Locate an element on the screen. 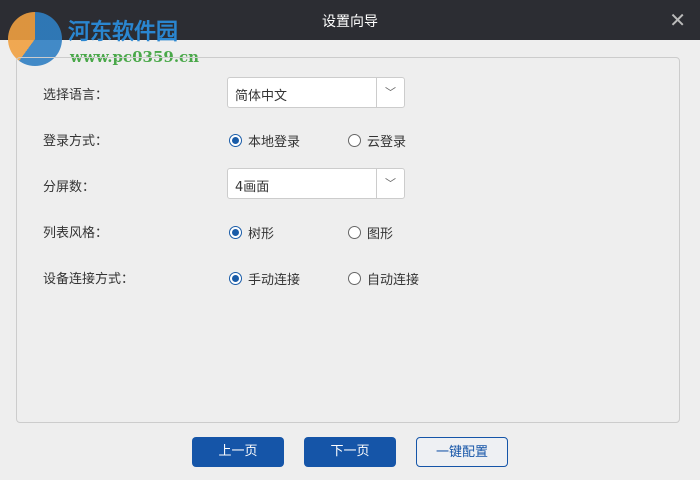 This screenshot has width=700, height=480. connect-radio-manual: 手动连接 is located at coordinates (264, 278).